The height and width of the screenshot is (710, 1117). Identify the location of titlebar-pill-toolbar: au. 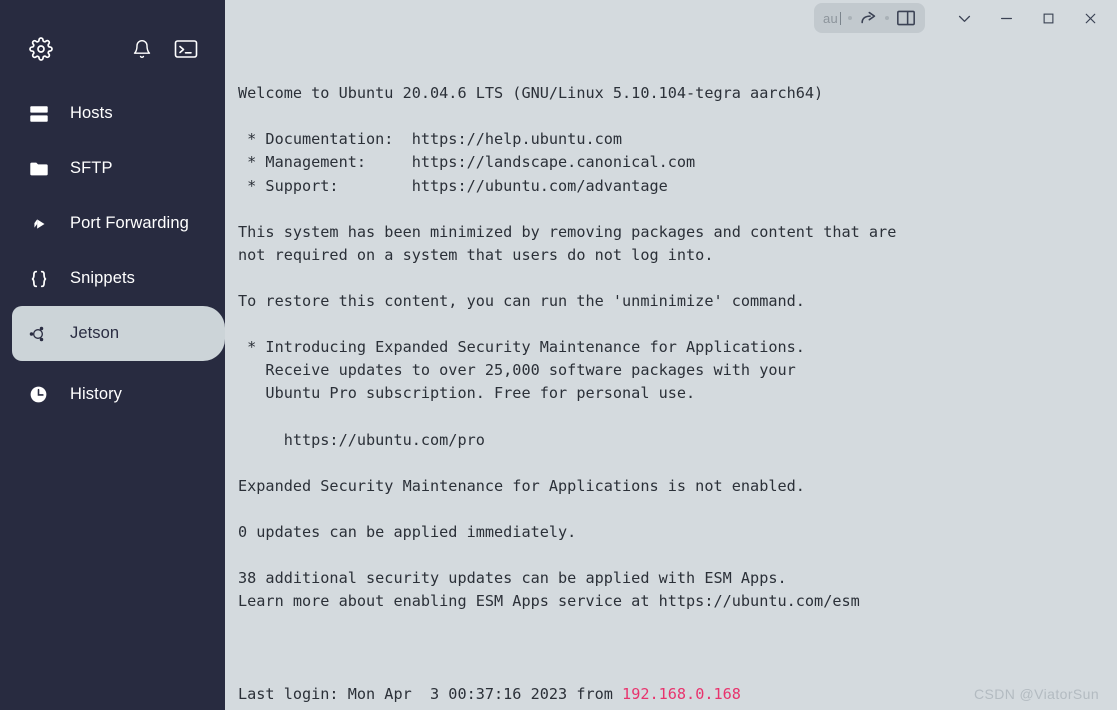
(869, 18).